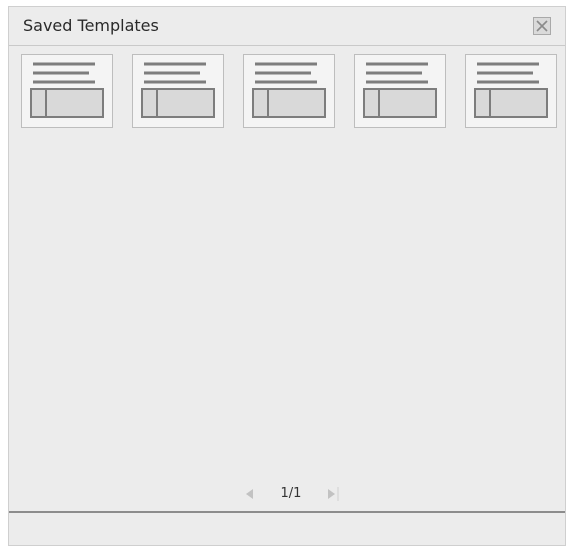 This screenshot has width=576, height=554. I want to click on pagination: 1/1, so click(287, 494).